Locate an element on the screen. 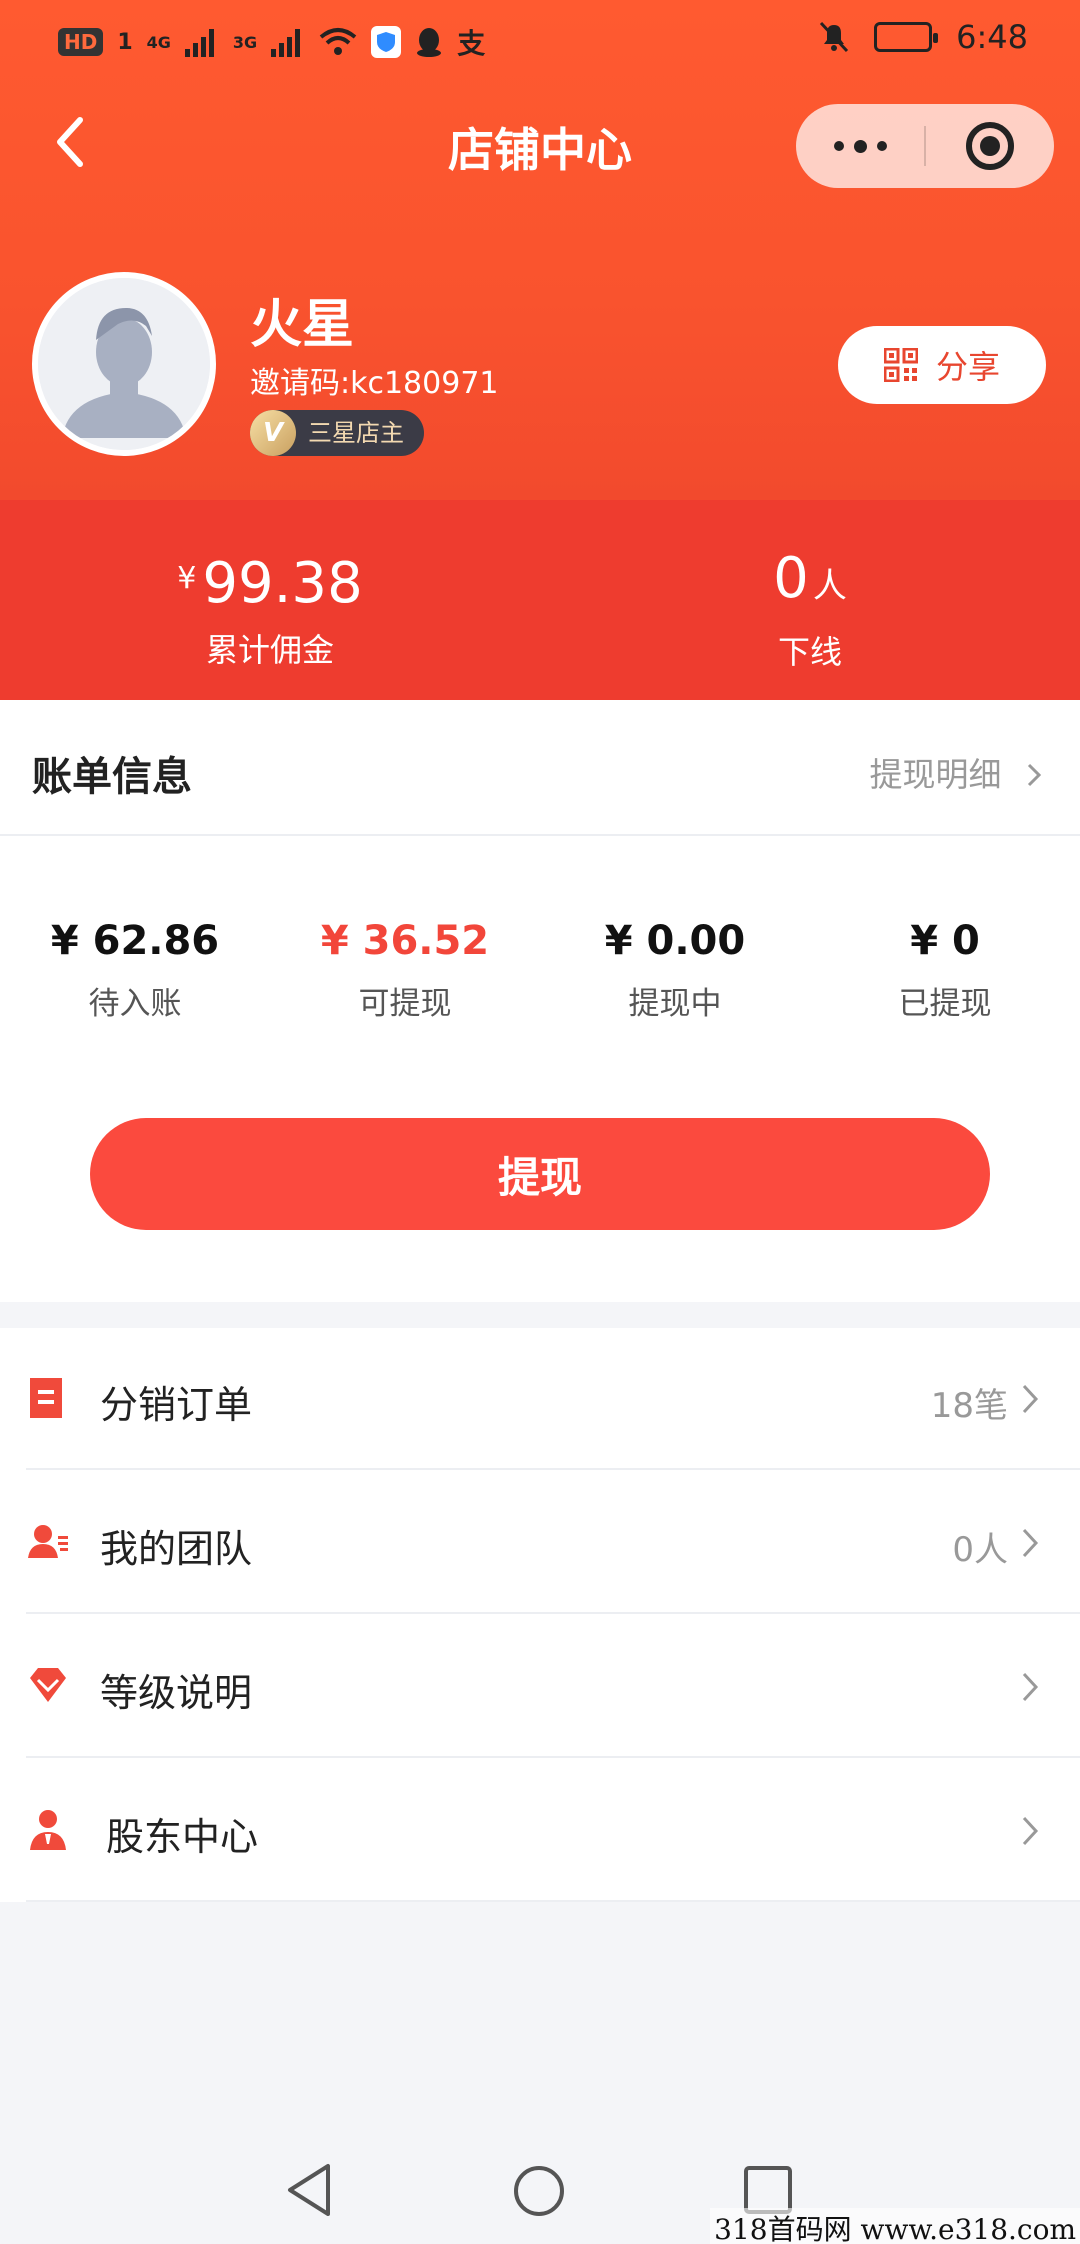 This screenshot has height=2244, width=1080. close-miniprogram-icon is located at coordinates (990, 146).